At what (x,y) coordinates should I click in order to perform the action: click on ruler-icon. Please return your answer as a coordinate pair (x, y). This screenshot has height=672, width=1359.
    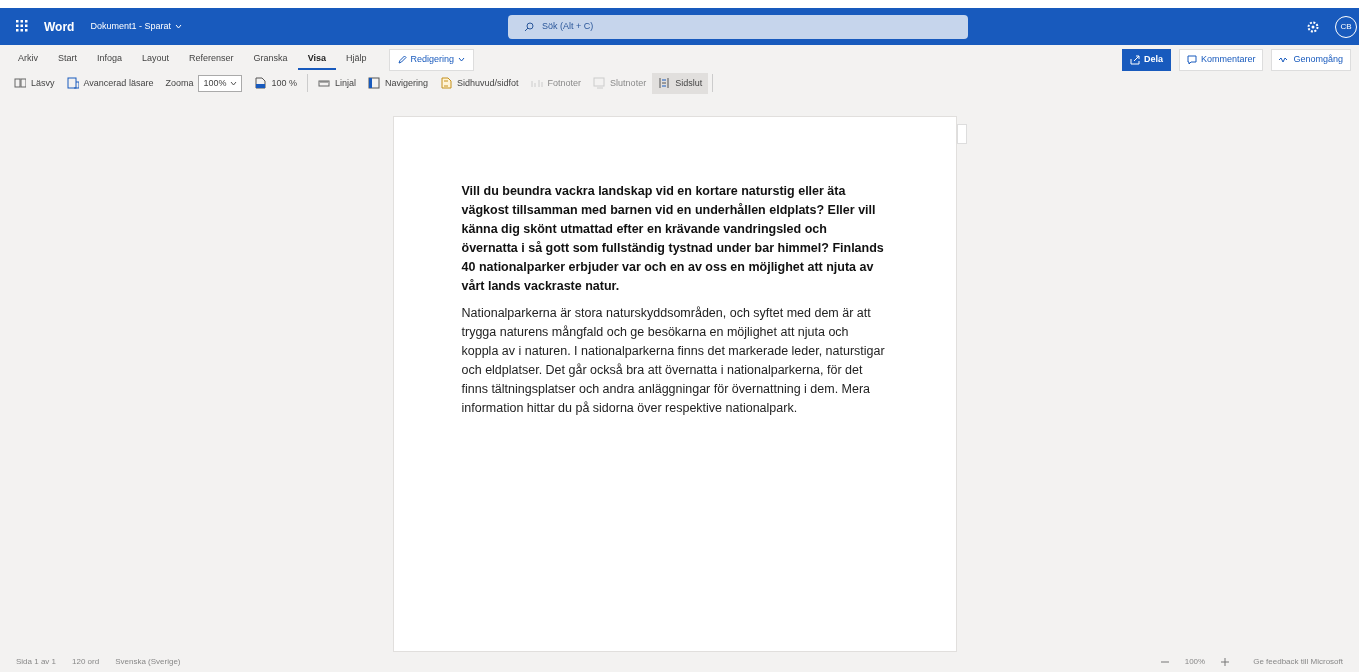
    Looking at the image, I should click on (324, 83).